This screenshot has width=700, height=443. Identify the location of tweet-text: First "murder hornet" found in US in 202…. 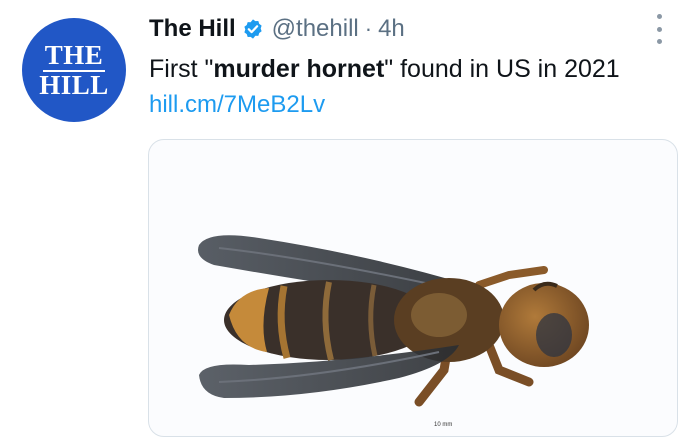
(384, 69).